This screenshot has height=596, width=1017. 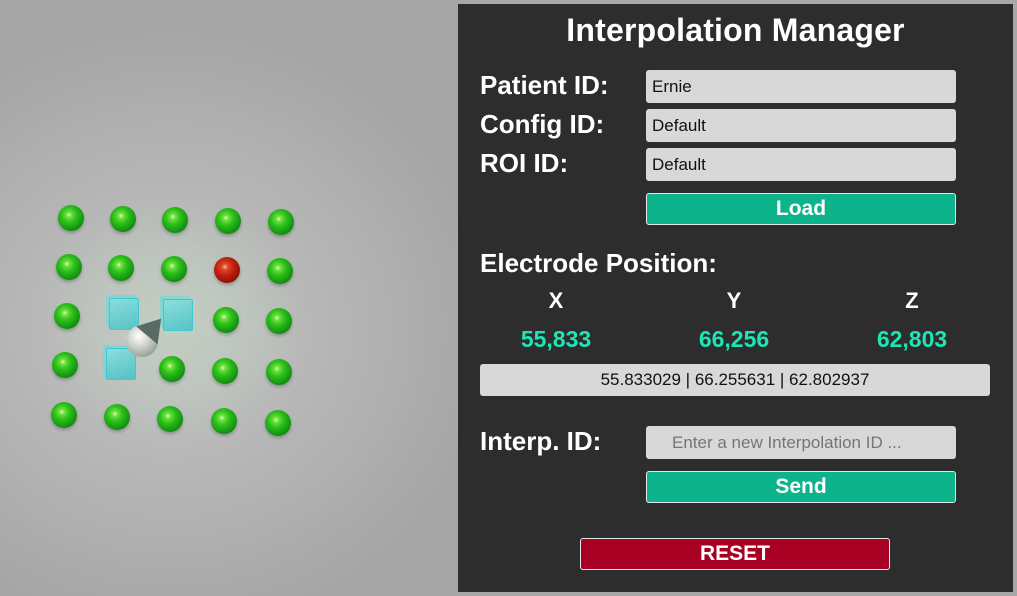 What do you see at coordinates (227, 270) in the screenshot?
I see `electrode-selected` at bounding box center [227, 270].